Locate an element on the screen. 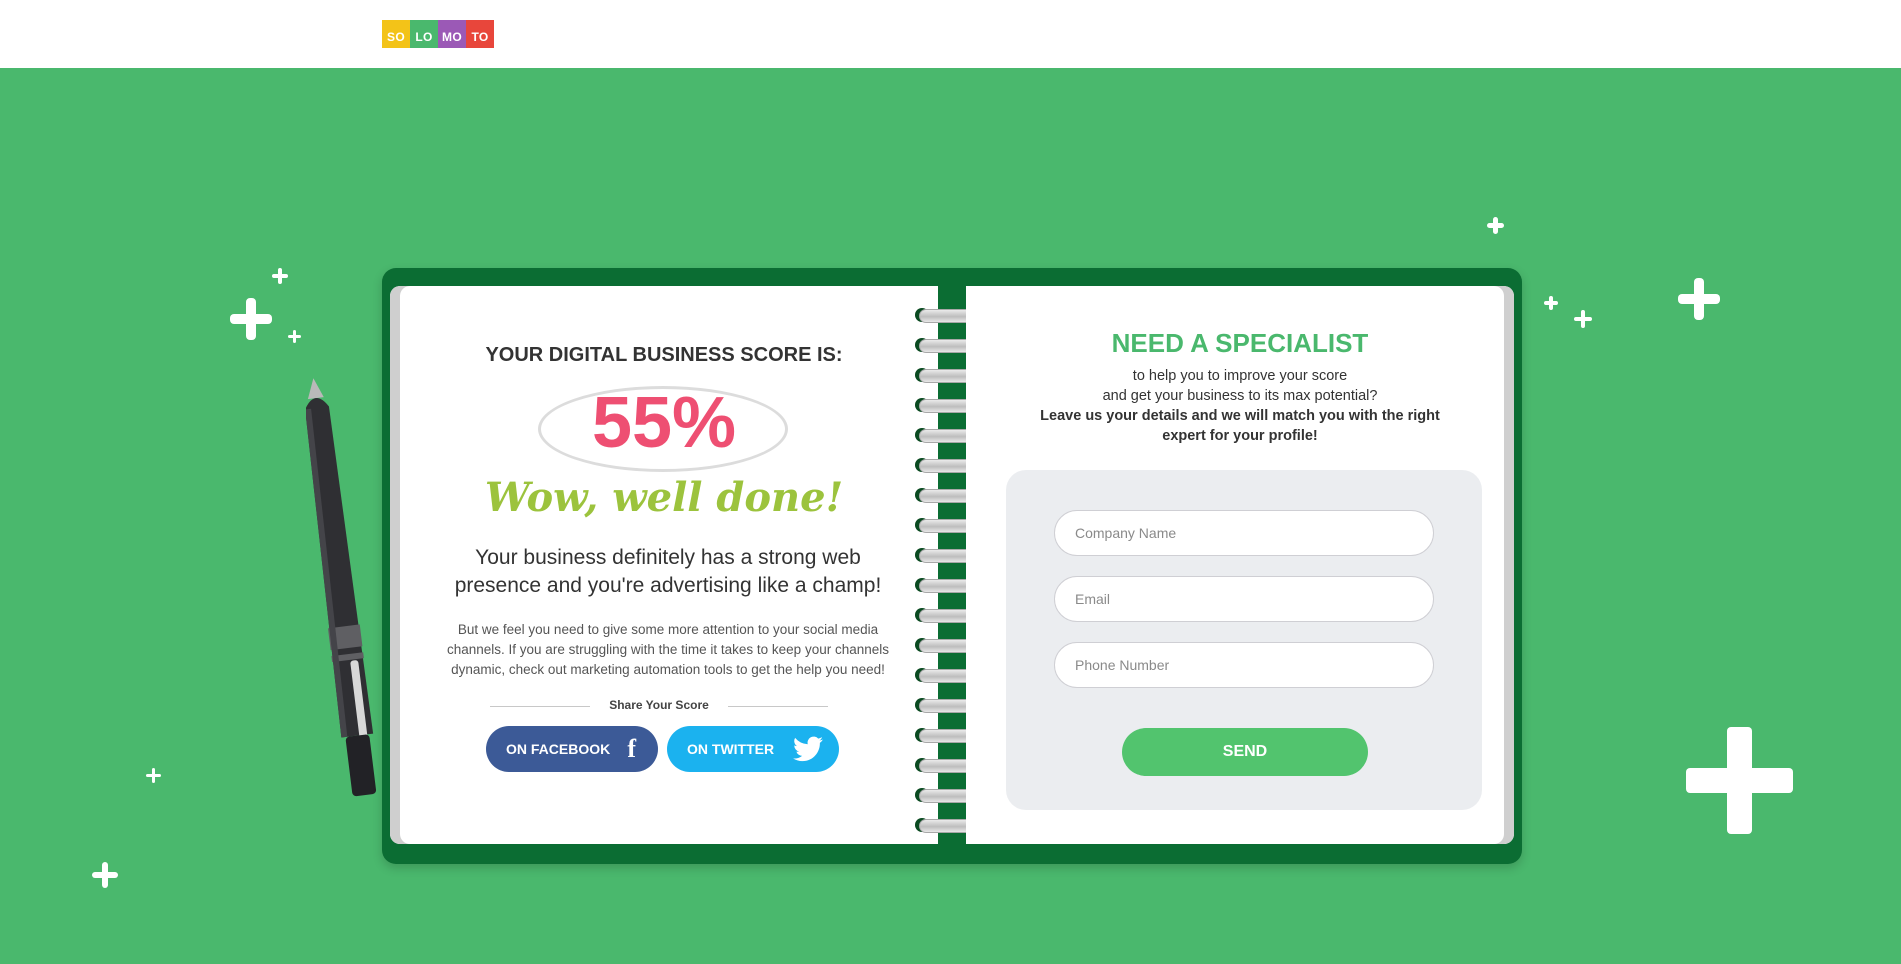 The width and height of the screenshot is (1901, 964). specialist-subtitle: to help you to improve your score is located at coordinates (1240, 376).